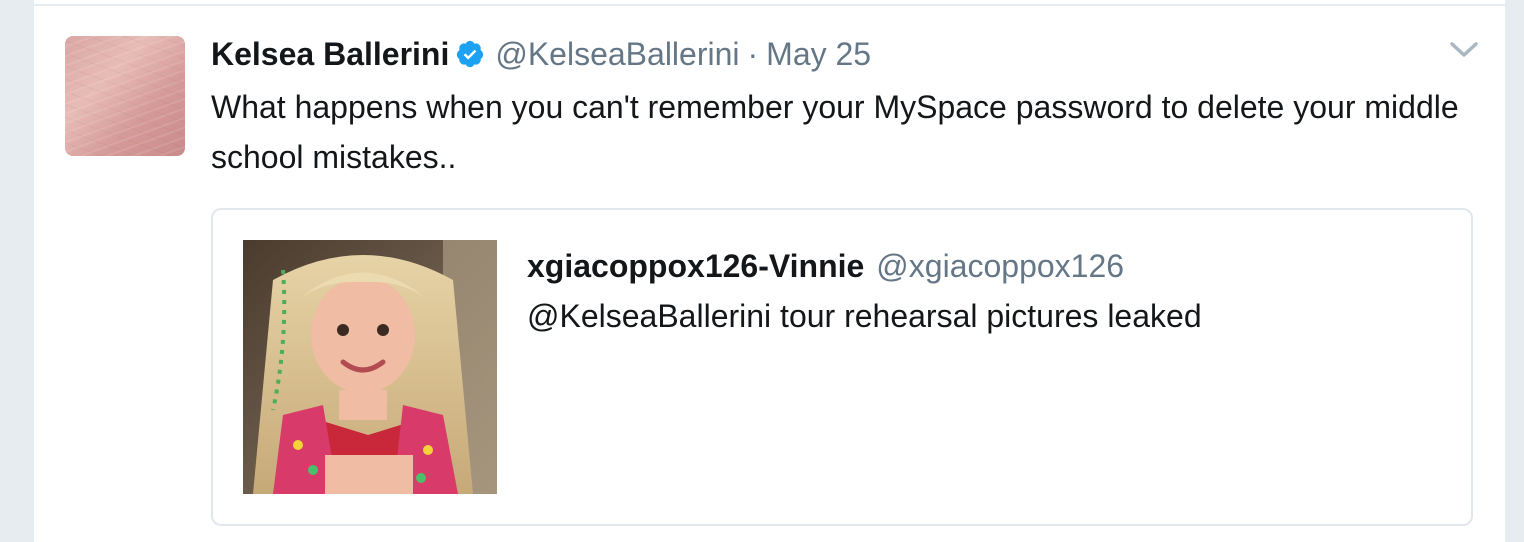 The width and height of the screenshot is (1524, 542). Describe the element at coordinates (1464, 50) in the screenshot. I see `chevron-down-icon` at that location.